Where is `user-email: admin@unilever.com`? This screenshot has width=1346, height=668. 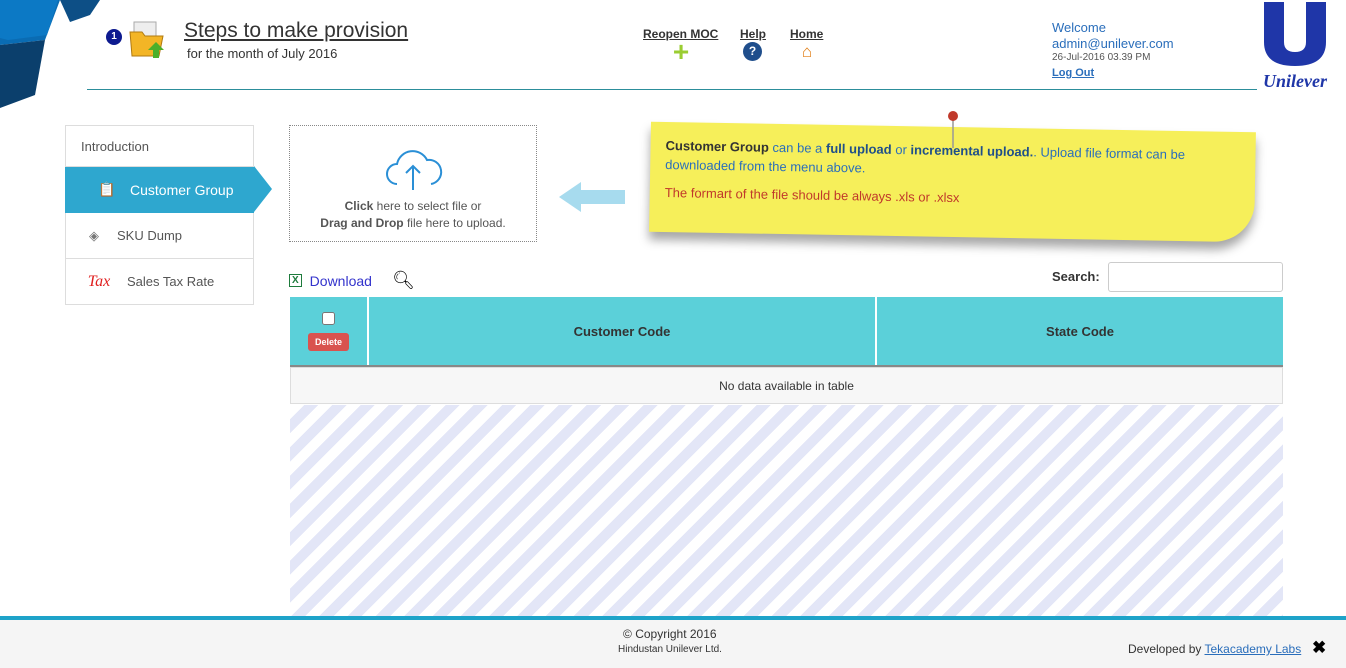
user-email: admin@unilever.com is located at coordinates (1113, 43).